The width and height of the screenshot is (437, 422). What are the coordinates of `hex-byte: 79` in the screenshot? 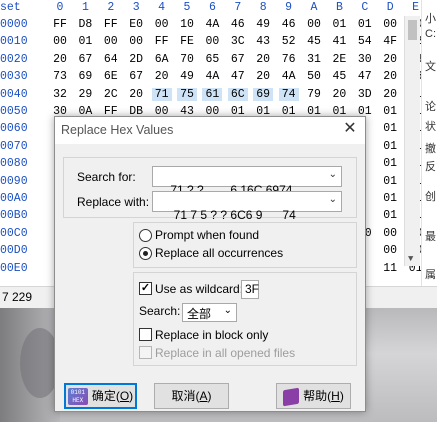 It's located at (314, 94).